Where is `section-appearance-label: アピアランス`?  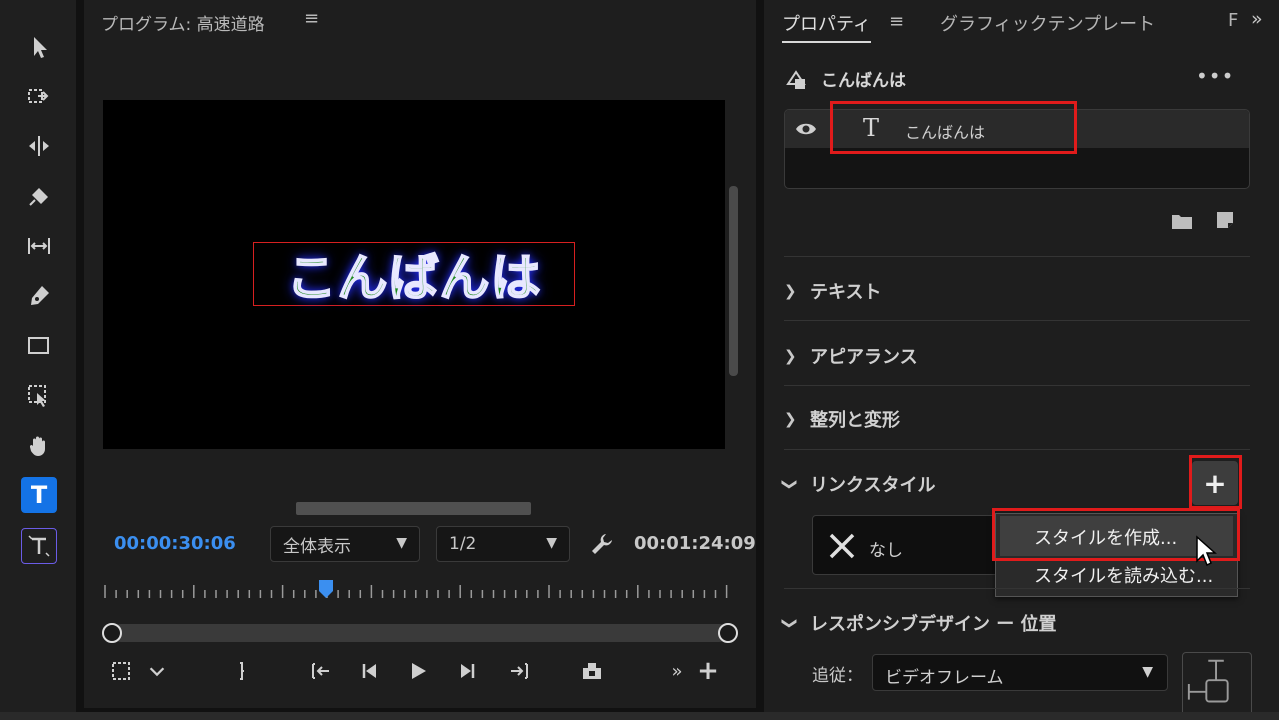
section-appearance-label: アピアランス is located at coordinates (864, 357).